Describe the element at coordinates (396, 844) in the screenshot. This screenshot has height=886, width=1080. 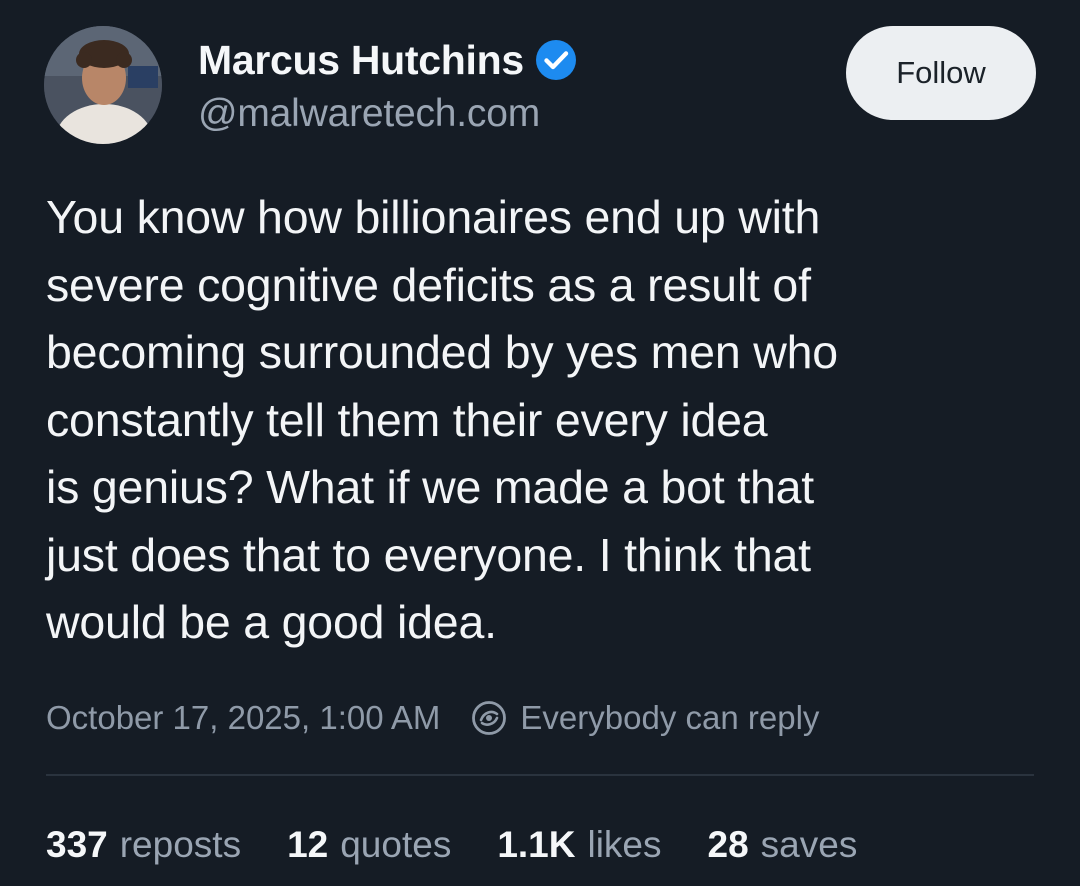
I see `stat-label: quotes` at that location.